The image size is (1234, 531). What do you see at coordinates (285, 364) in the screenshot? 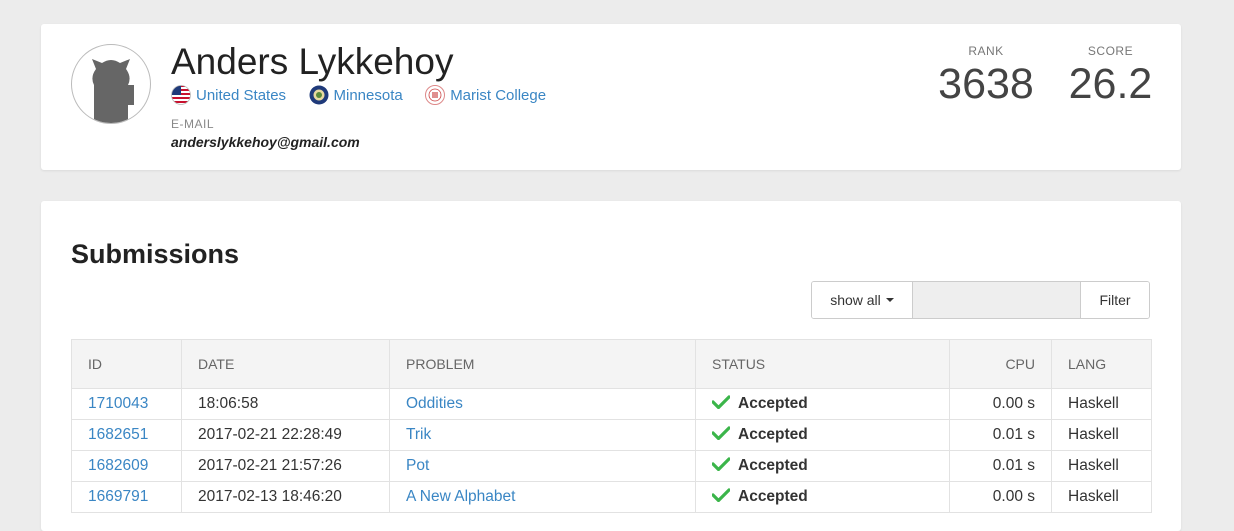
I see `column-header-date: DATE` at bounding box center [285, 364].